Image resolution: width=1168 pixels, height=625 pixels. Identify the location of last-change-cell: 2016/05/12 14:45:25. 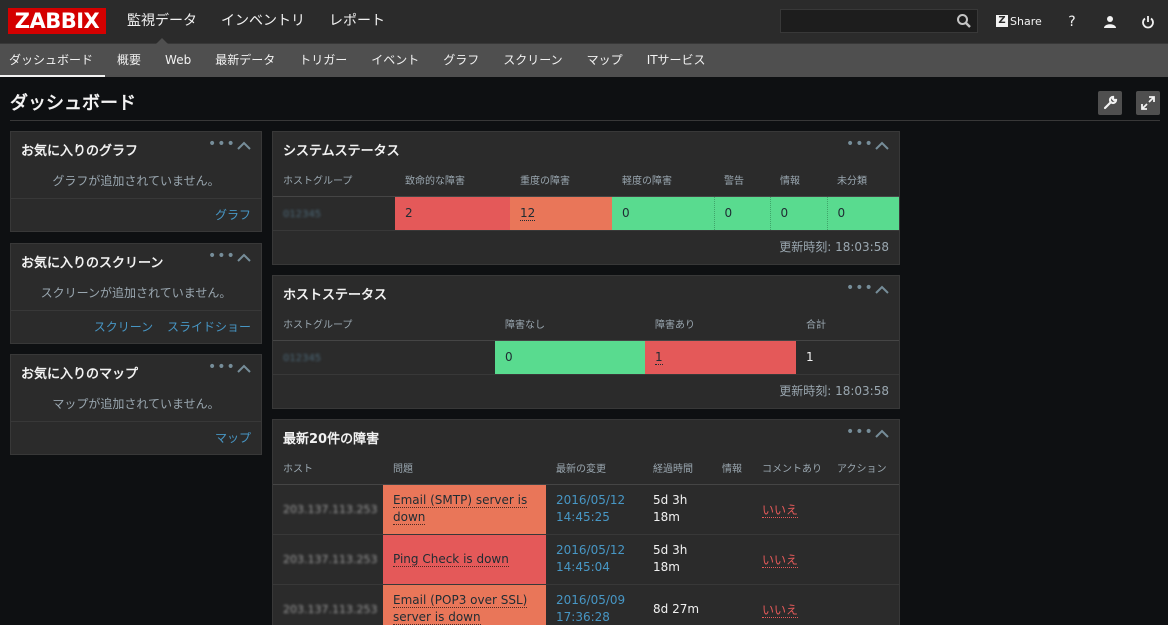
(594, 509).